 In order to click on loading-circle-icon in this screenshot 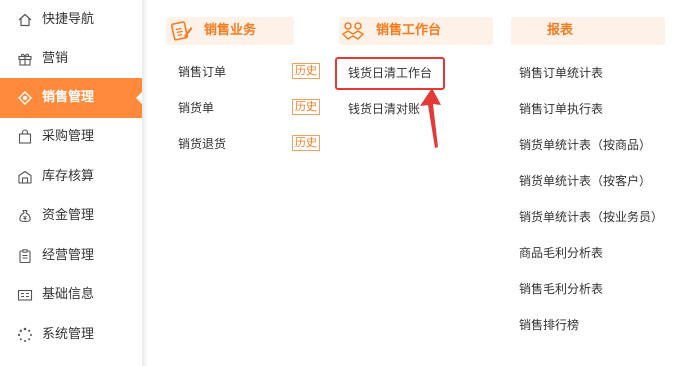, I will do `click(25, 335)`.